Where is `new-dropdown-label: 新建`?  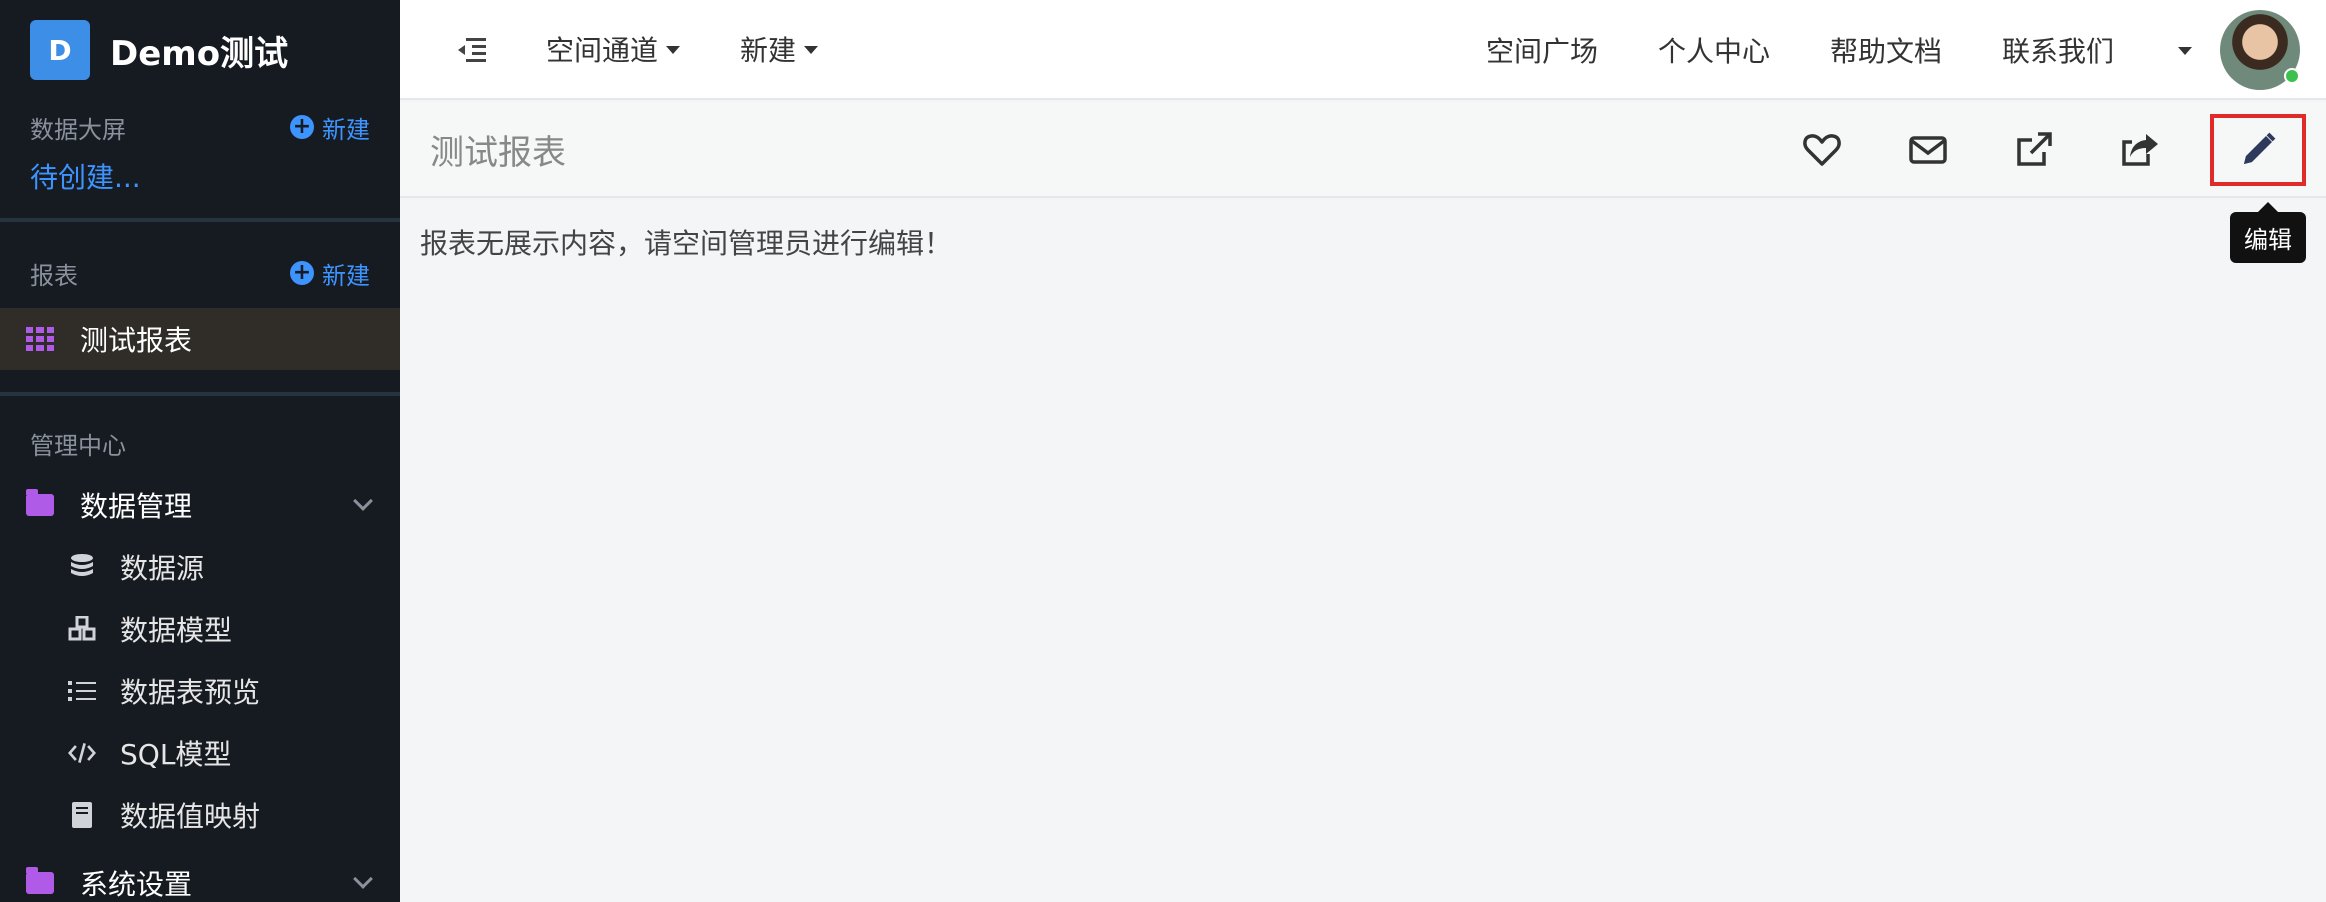 new-dropdown-label: 新建 is located at coordinates (768, 50).